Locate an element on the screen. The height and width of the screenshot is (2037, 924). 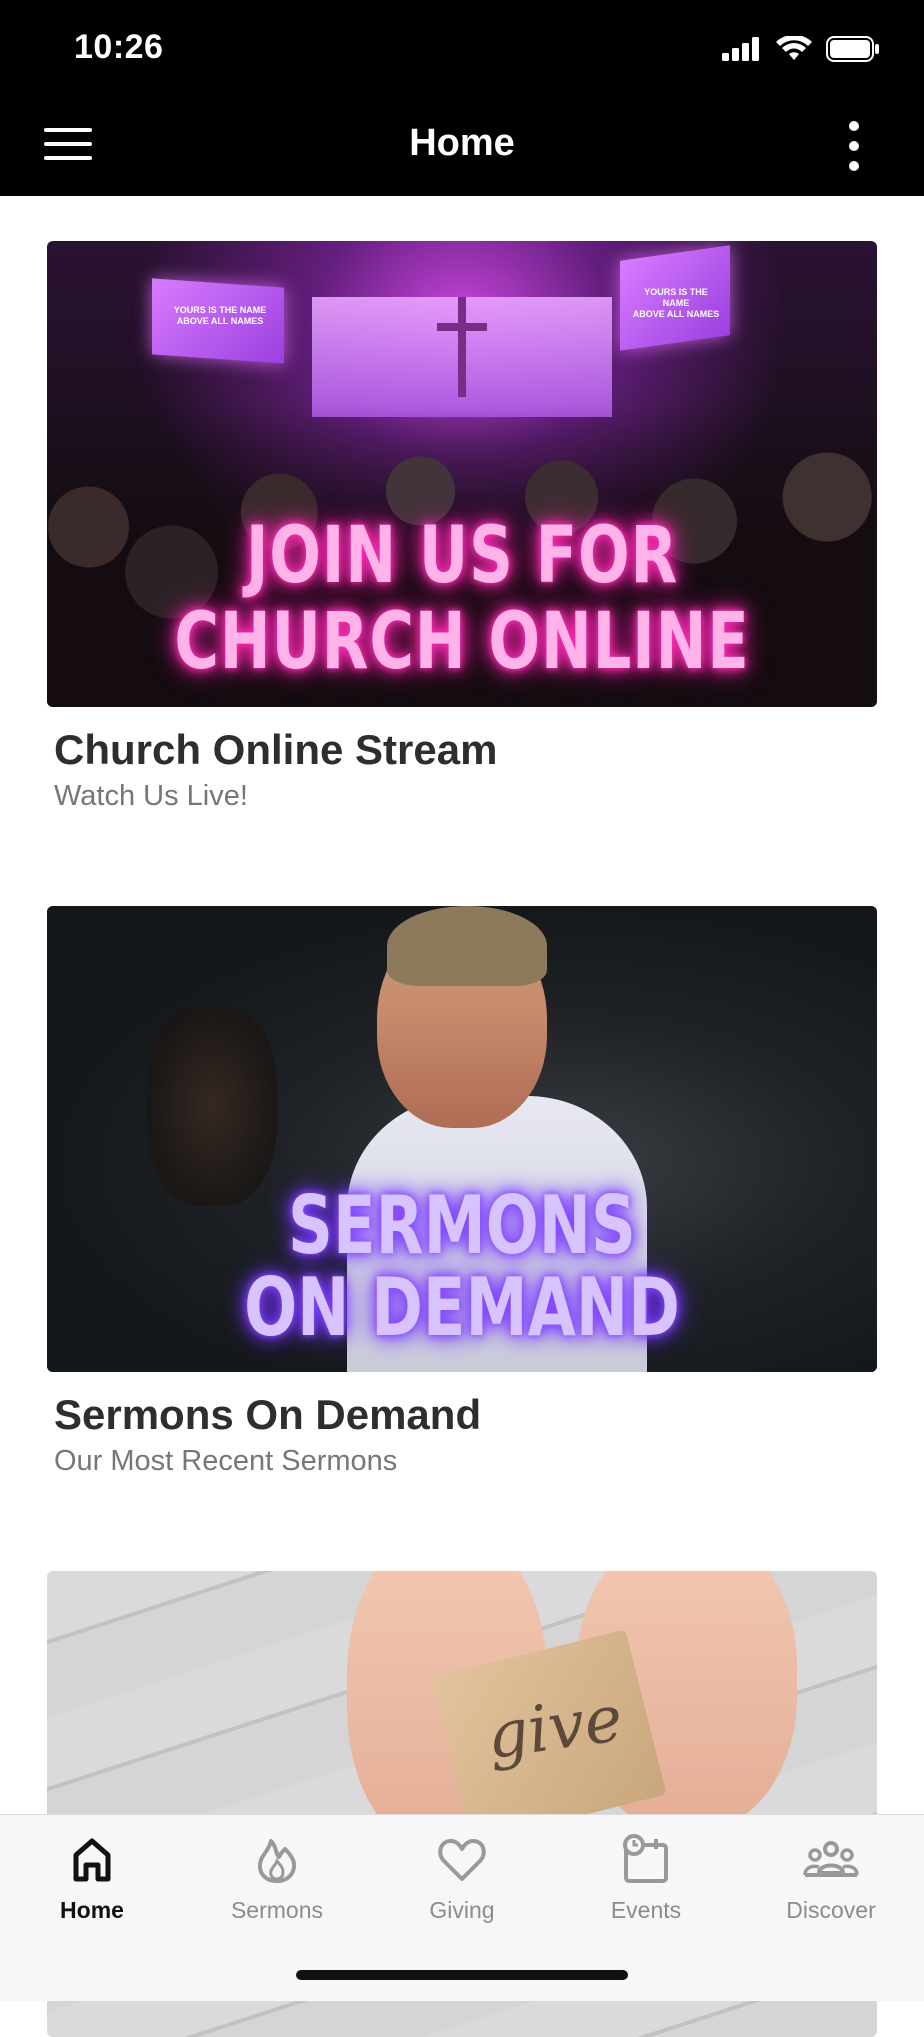
card-subtitle: Watch Us Live! is located at coordinates (151, 796).